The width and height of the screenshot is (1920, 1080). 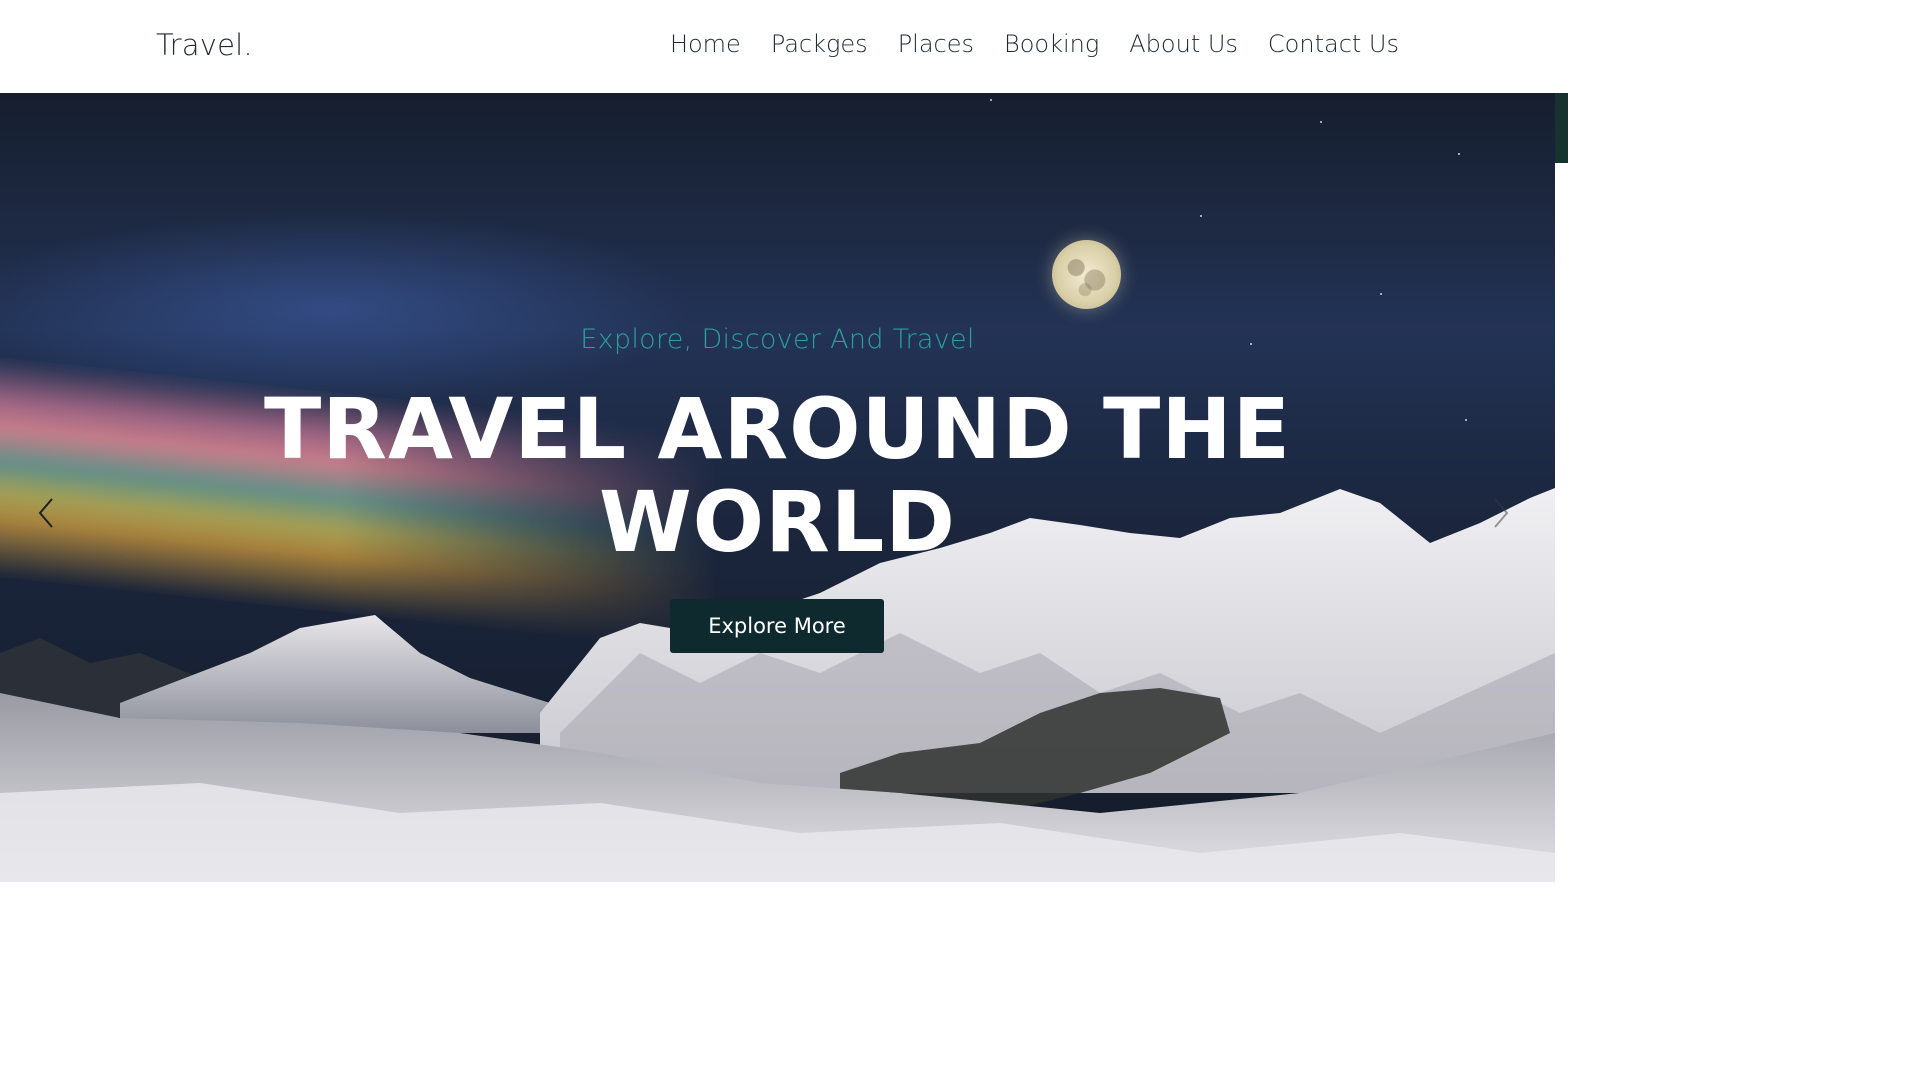 What do you see at coordinates (819, 44) in the screenshot?
I see `nav-item-packages: Packges` at bounding box center [819, 44].